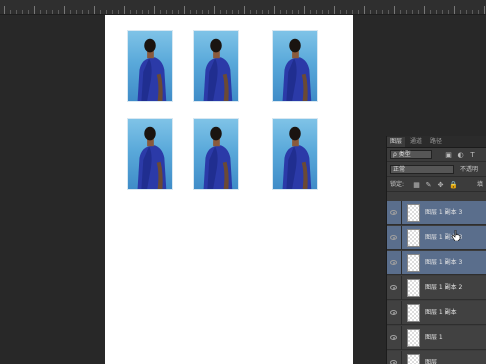 The height and width of the screenshot is (364, 486). I want to click on filter-row: ρ 类型 ▣ ◐ T, so click(436, 155).